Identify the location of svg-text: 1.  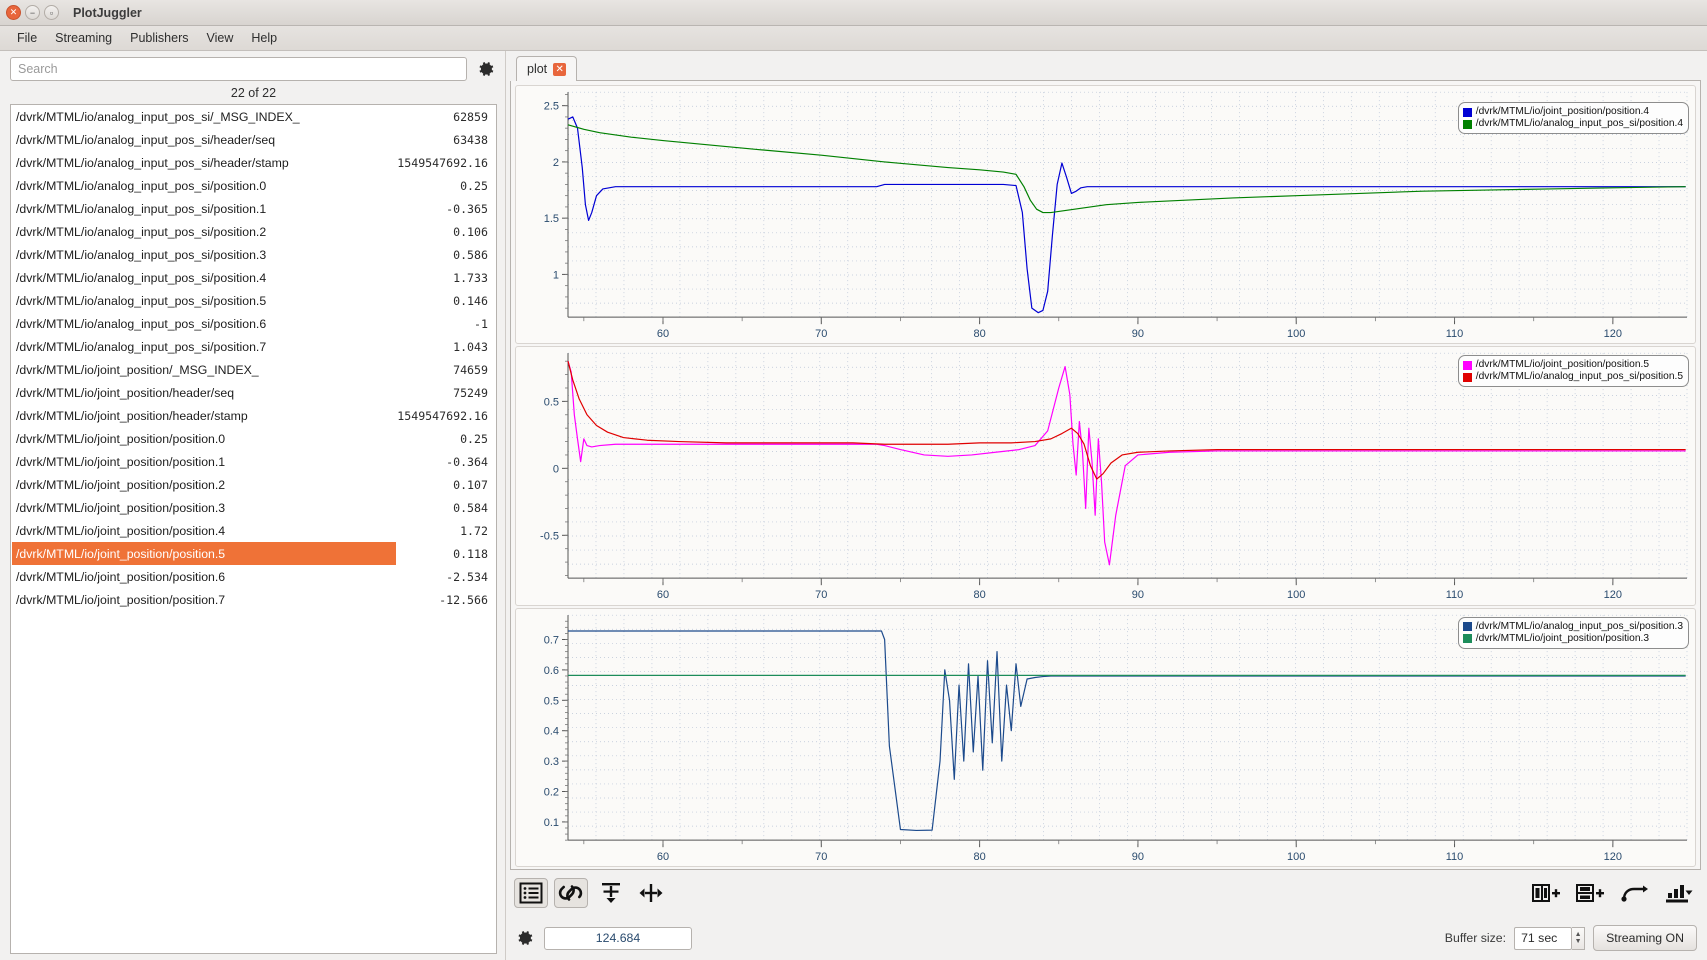
(556, 275).